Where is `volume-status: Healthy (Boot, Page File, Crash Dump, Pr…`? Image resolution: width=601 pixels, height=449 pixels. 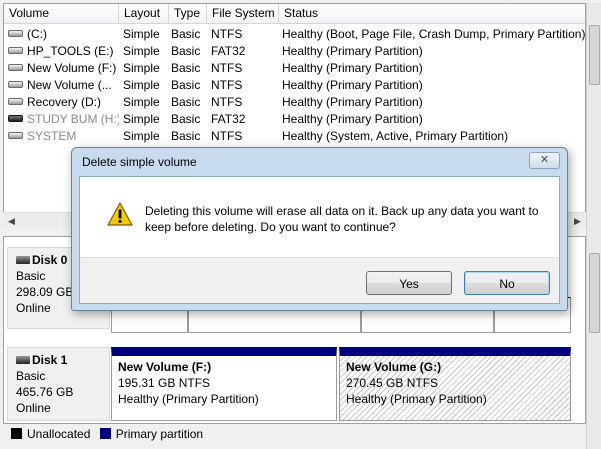
volume-status: Healthy (Boot, Page File, Crash Dump, Pr… is located at coordinates (434, 34).